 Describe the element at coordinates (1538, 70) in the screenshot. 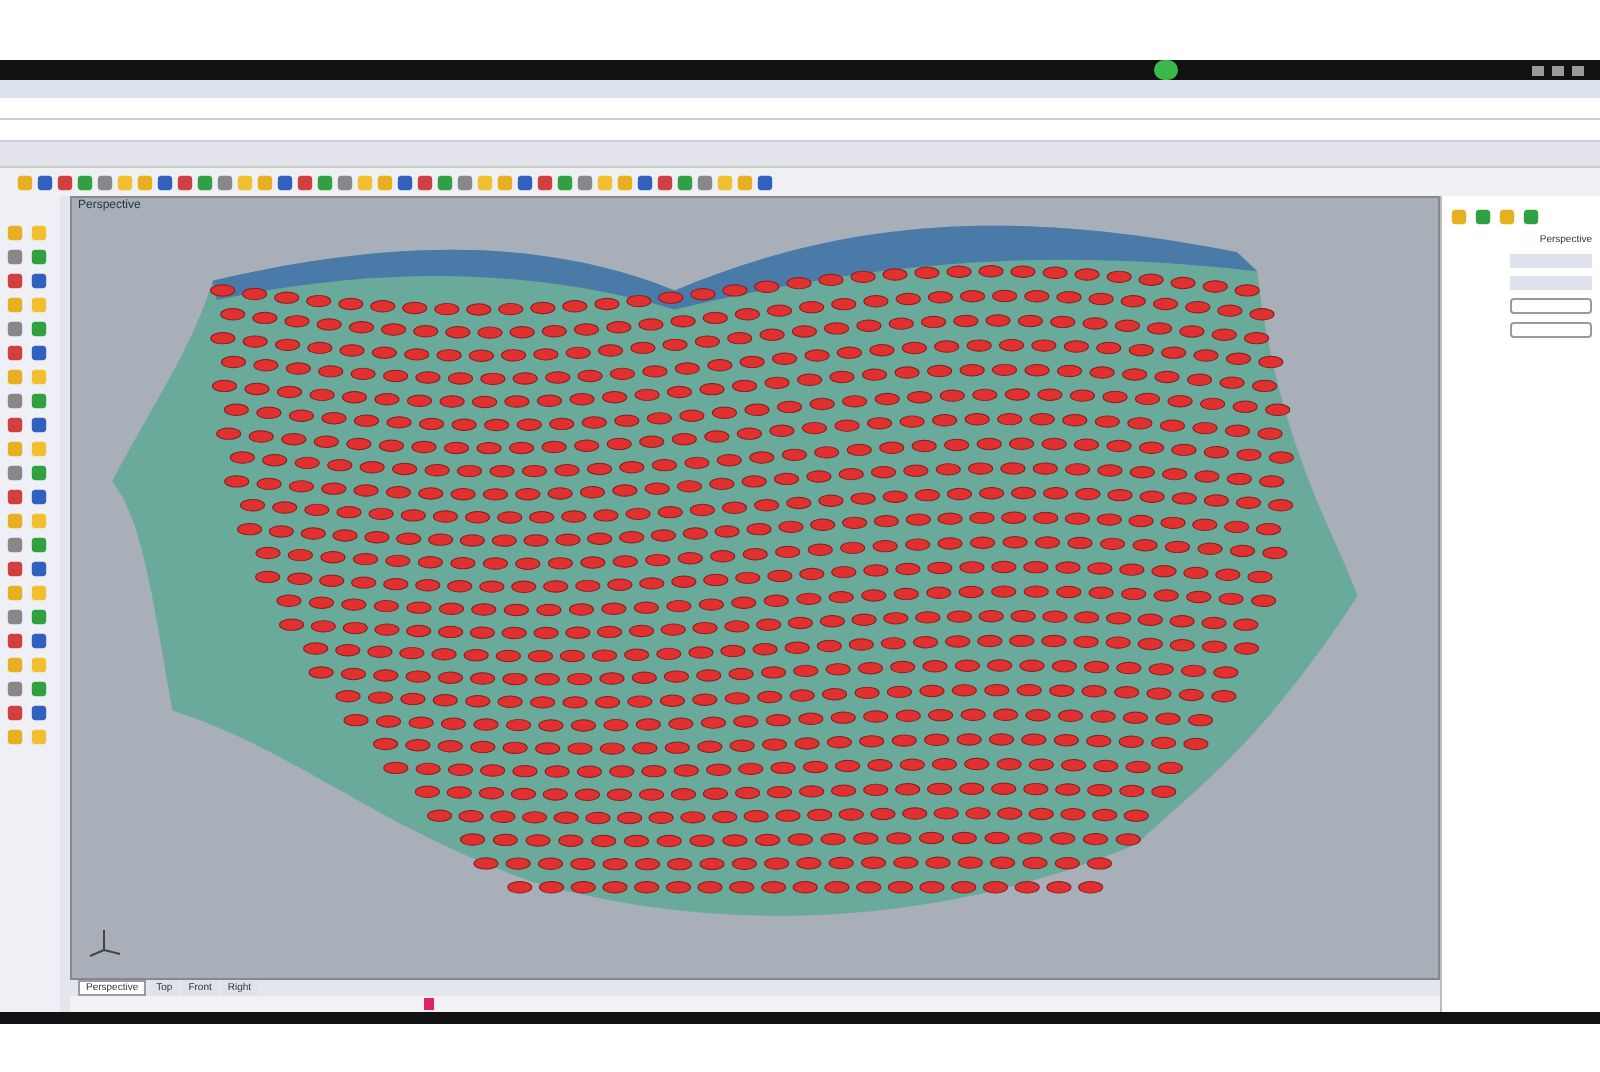

I see `minimize-icon` at that location.